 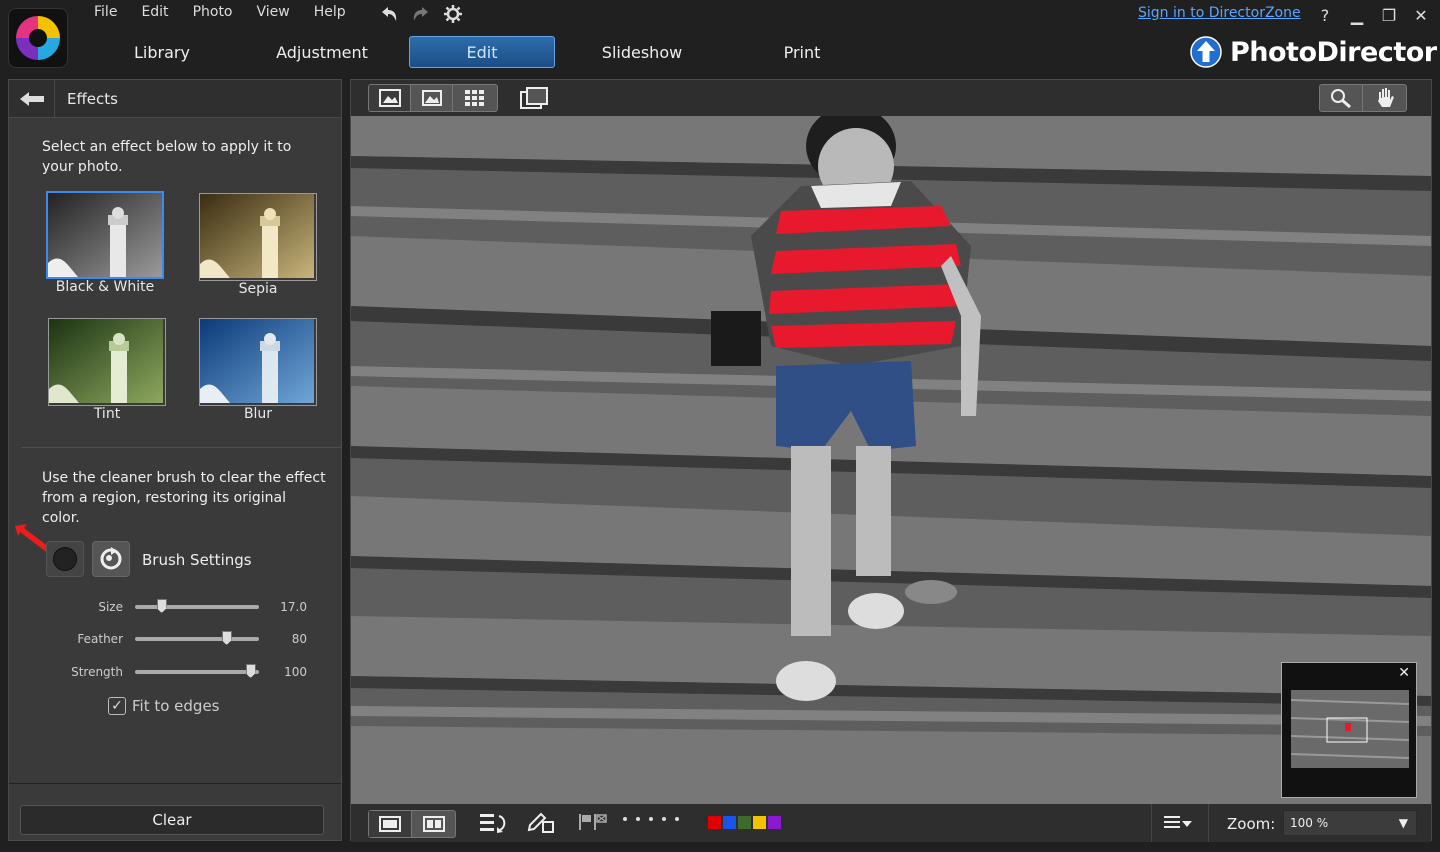 I want to click on effect-tint: Tint, so click(x=107, y=370).